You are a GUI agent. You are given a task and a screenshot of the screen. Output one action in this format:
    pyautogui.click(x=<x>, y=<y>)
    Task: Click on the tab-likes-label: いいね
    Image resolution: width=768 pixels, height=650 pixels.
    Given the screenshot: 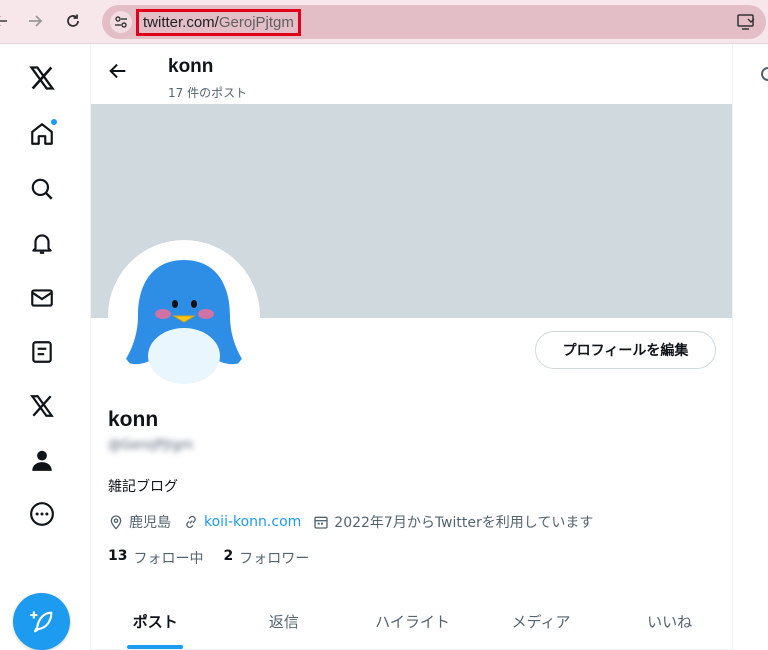 What is the action you would take?
    pyautogui.click(x=670, y=622)
    